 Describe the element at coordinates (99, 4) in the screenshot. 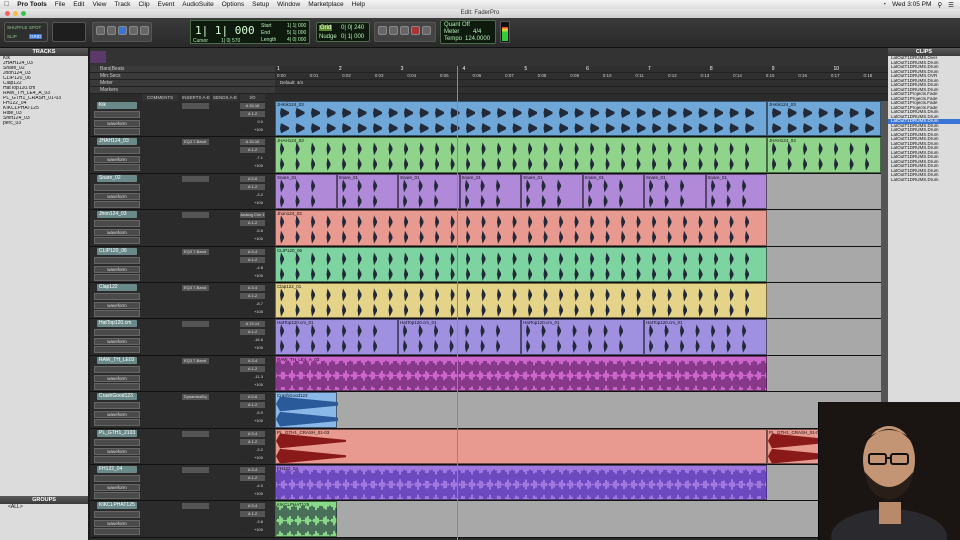

I see `menu-view: View` at that location.